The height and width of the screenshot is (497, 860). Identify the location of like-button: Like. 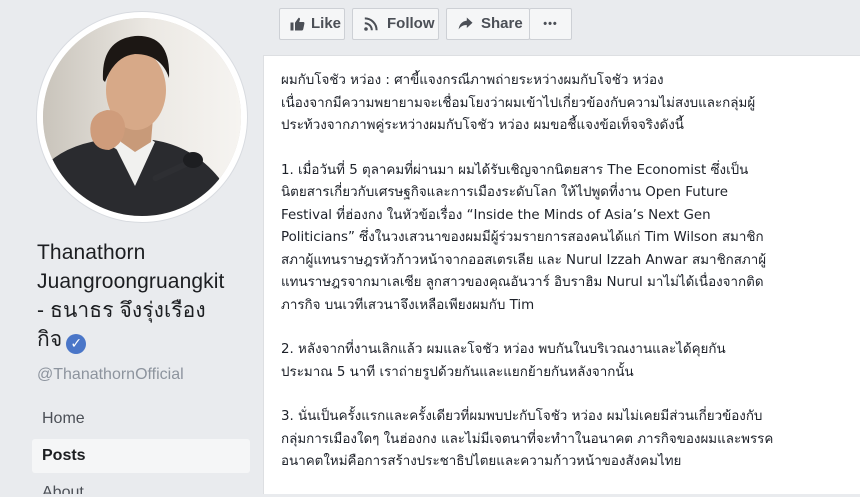
(312, 24).